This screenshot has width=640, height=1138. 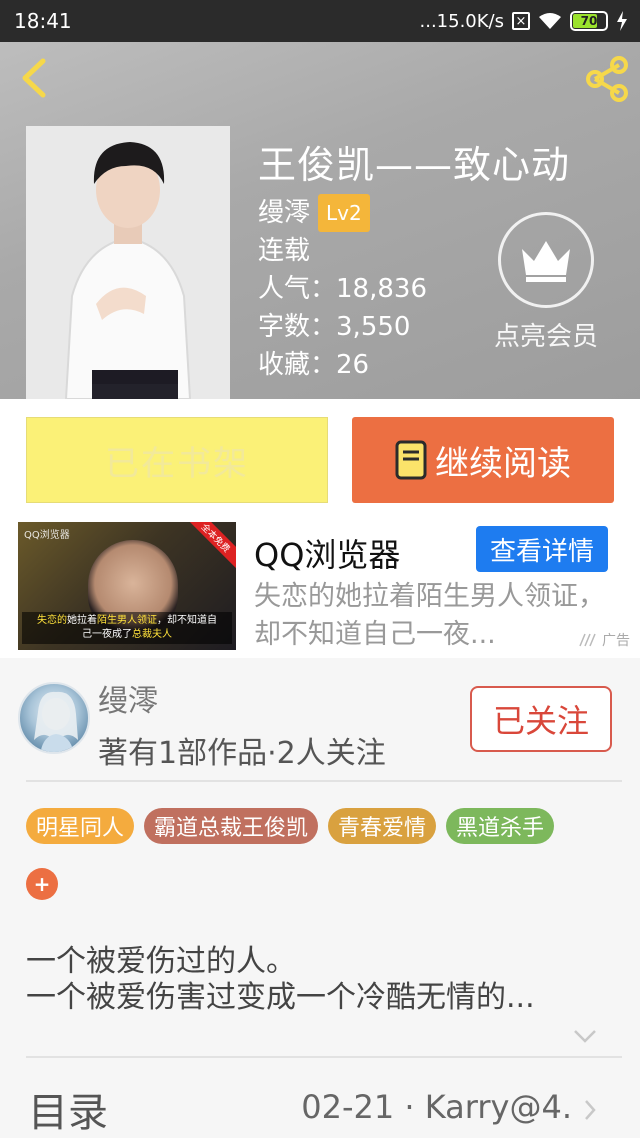 I want to click on catalog-row: 目录 02-21 · Karry@4., so click(x=320, y=1098).